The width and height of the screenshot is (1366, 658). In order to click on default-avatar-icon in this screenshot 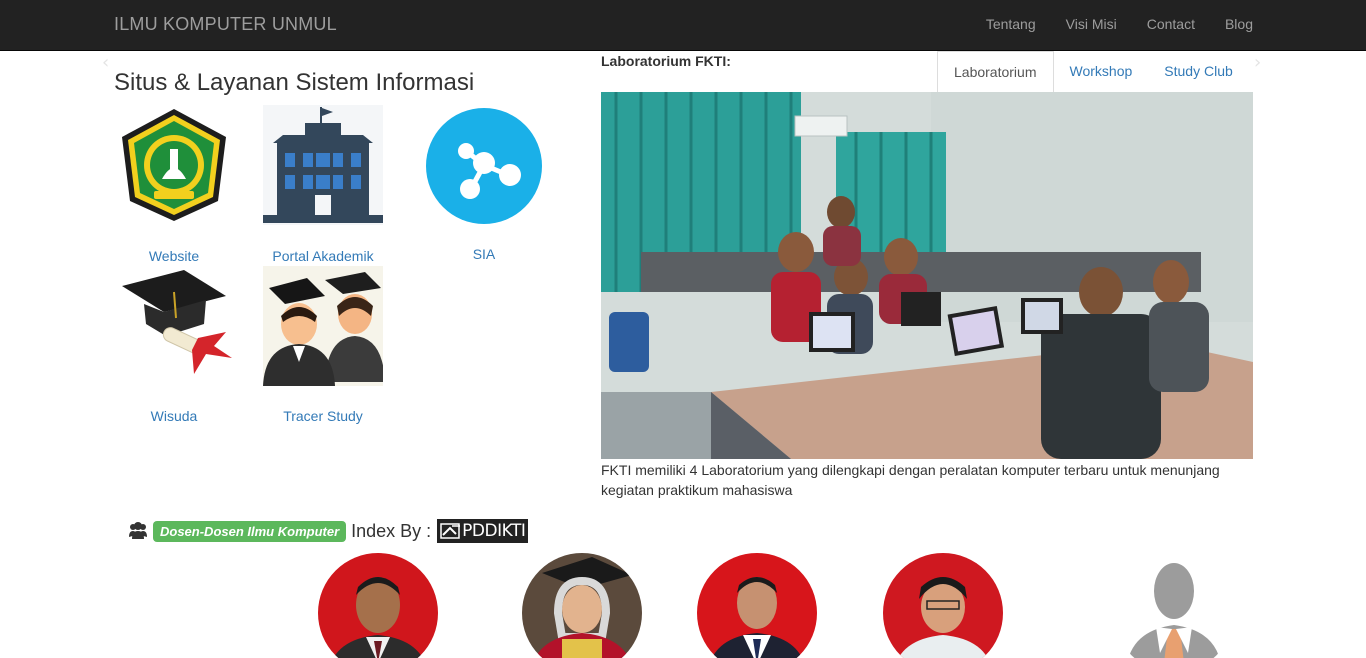, I will do `click(1174, 605)`.